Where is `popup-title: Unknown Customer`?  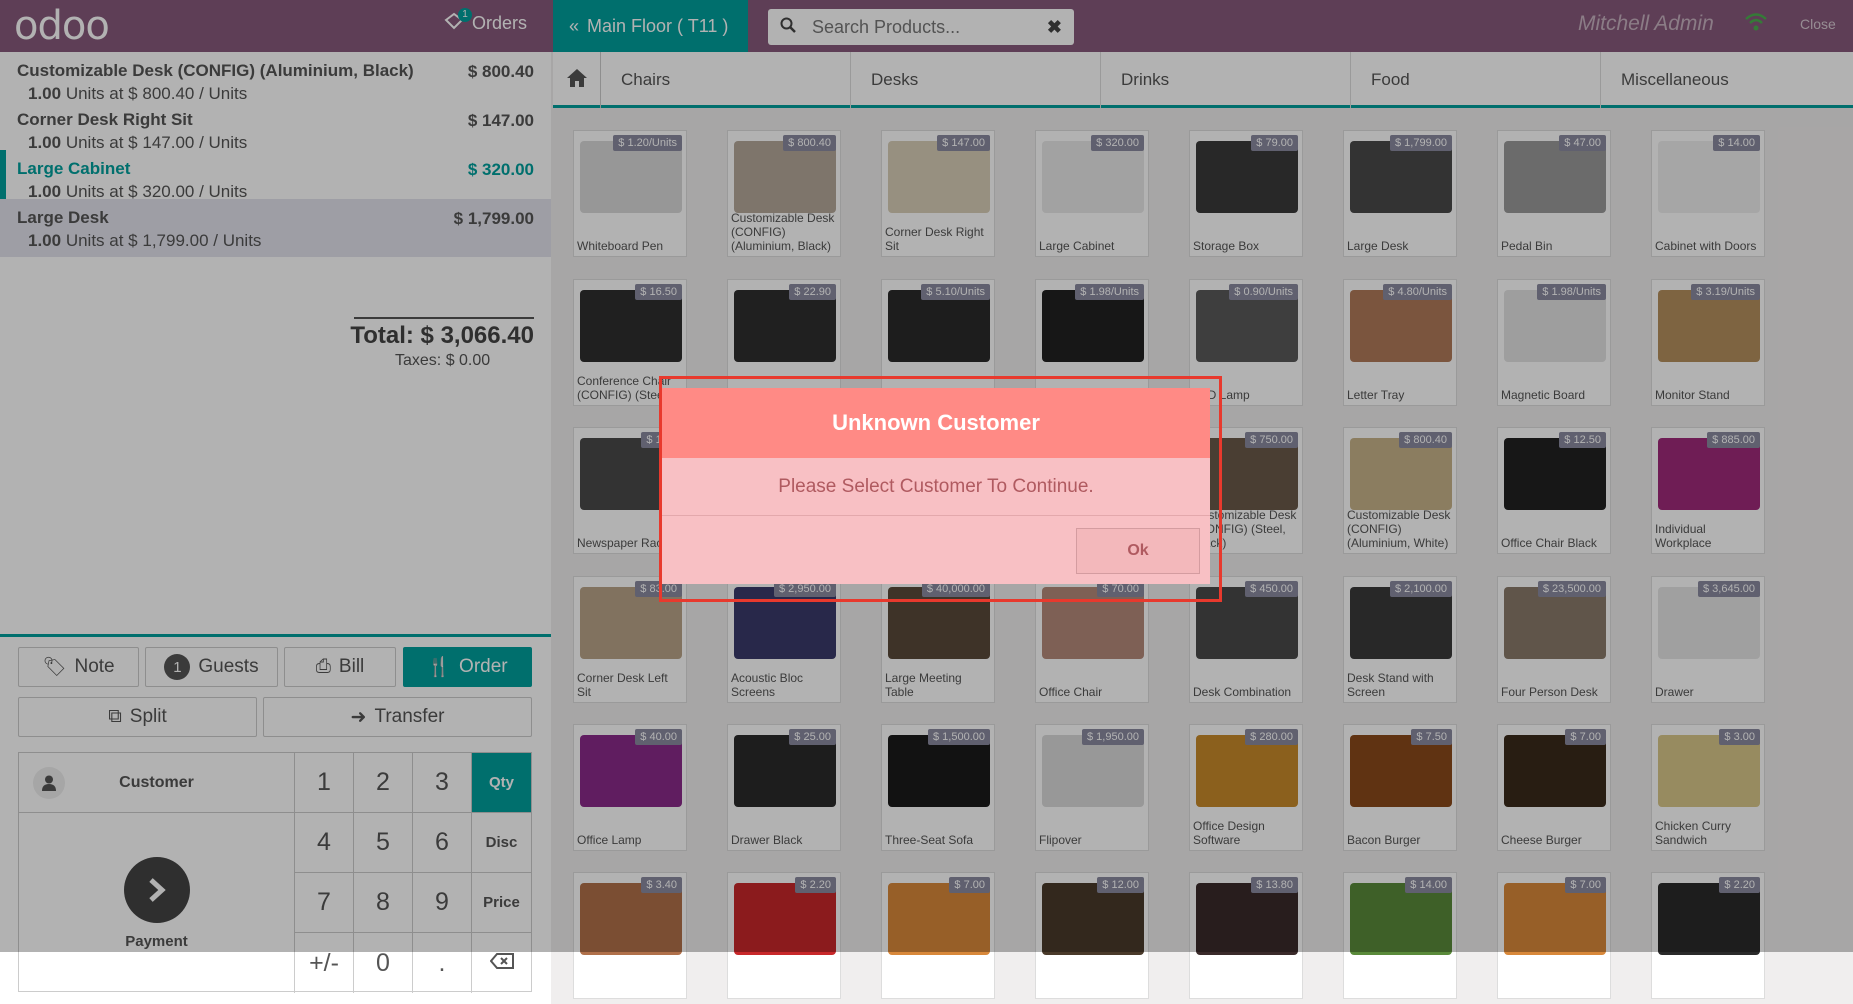
popup-title: Unknown Customer is located at coordinates (936, 423).